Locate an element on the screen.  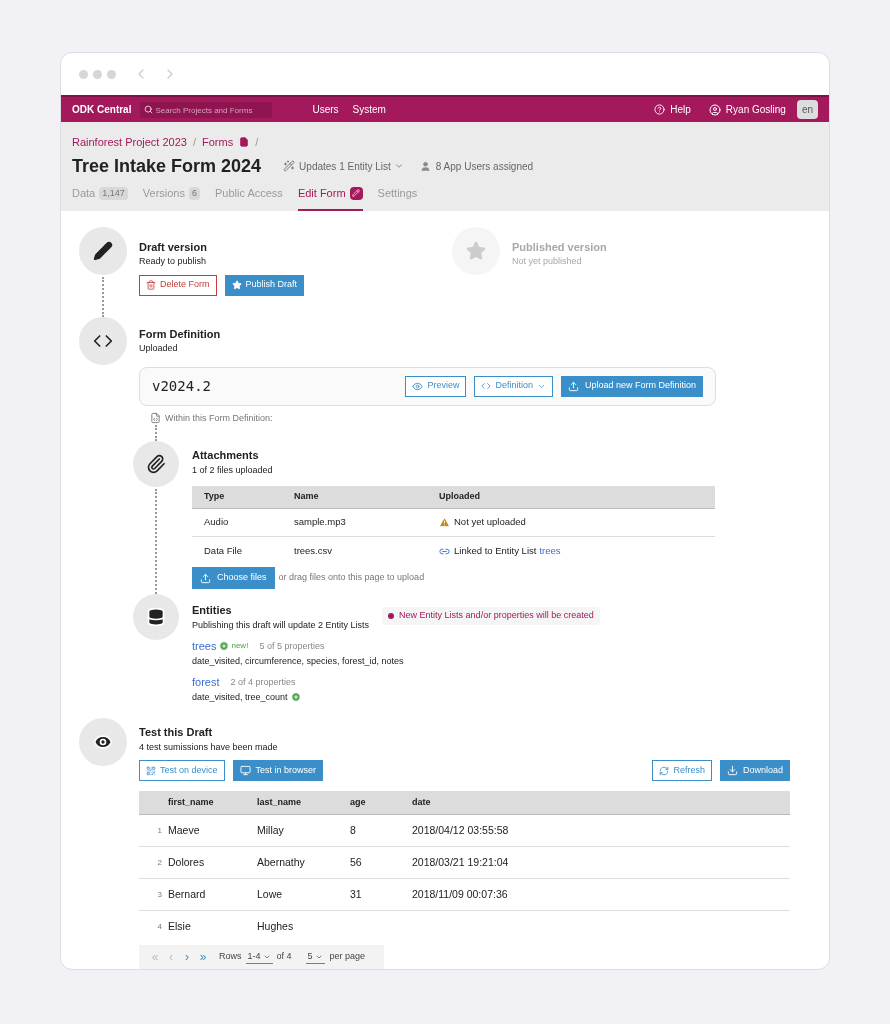
breadcrumb-link: Forms is located at coordinates (218, 142).